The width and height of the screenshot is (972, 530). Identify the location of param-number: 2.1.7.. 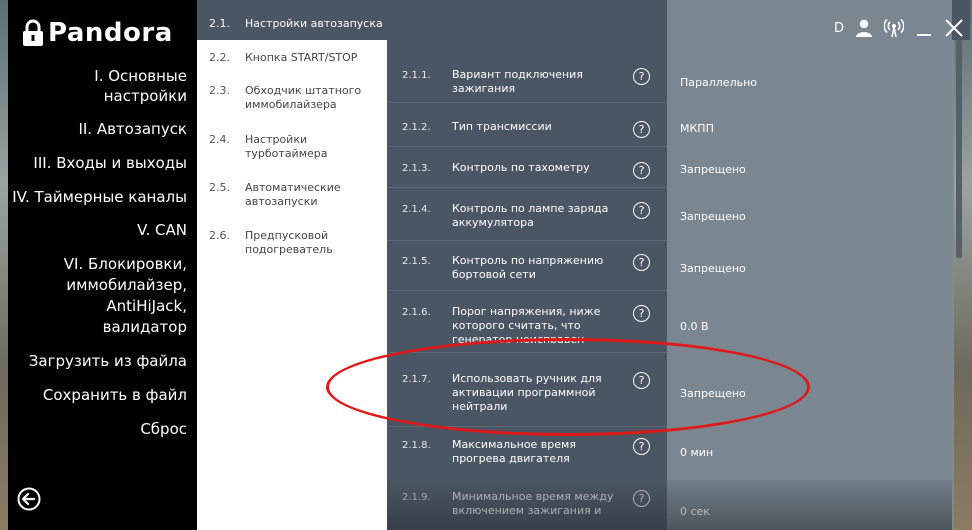
(416, 379).